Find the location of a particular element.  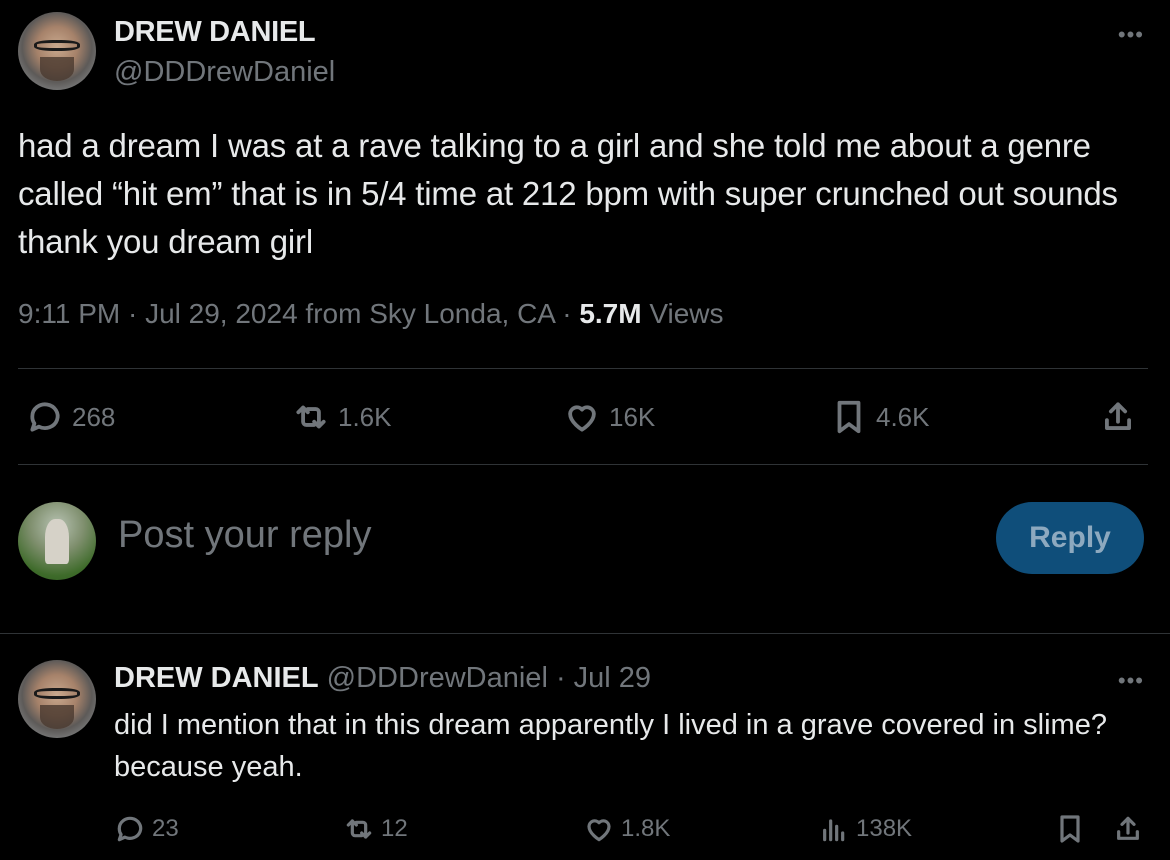

reply-header: DREW DANIEL @DDDrewDaniel · Jul 29 is located at coordinates (382, 678).